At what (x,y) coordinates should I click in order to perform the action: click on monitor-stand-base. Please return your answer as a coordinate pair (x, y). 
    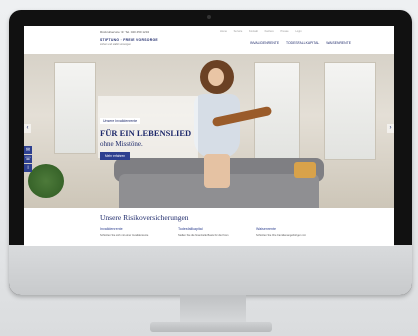
    Looking at the image, I should click on (211, 327).